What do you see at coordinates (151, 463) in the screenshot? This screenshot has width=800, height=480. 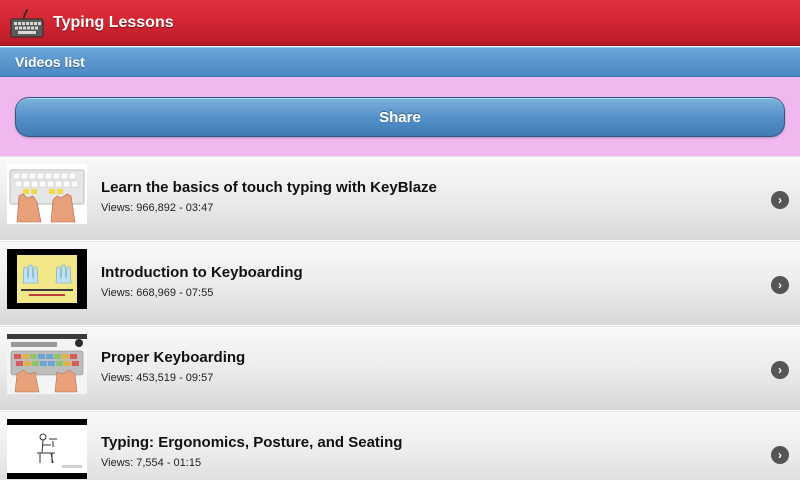 I see `video-meta: Views: 7,554 - 01:15` at bounding box center [151, 463].